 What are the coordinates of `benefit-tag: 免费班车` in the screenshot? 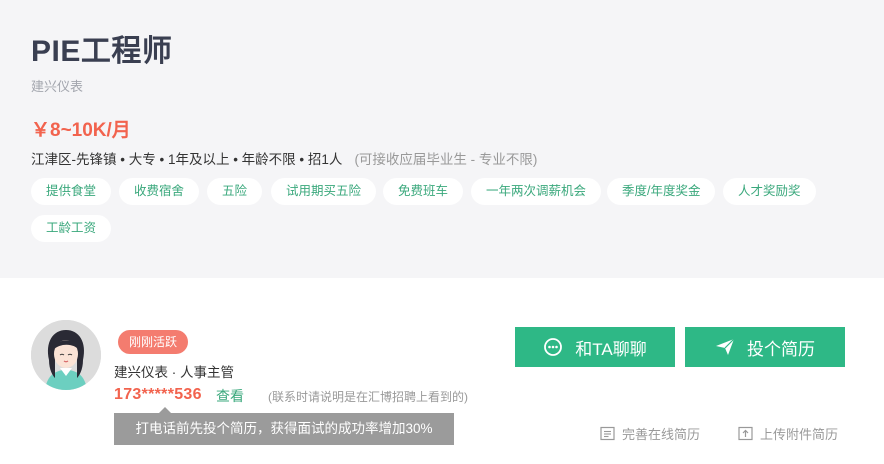 It's located at (423, 191).